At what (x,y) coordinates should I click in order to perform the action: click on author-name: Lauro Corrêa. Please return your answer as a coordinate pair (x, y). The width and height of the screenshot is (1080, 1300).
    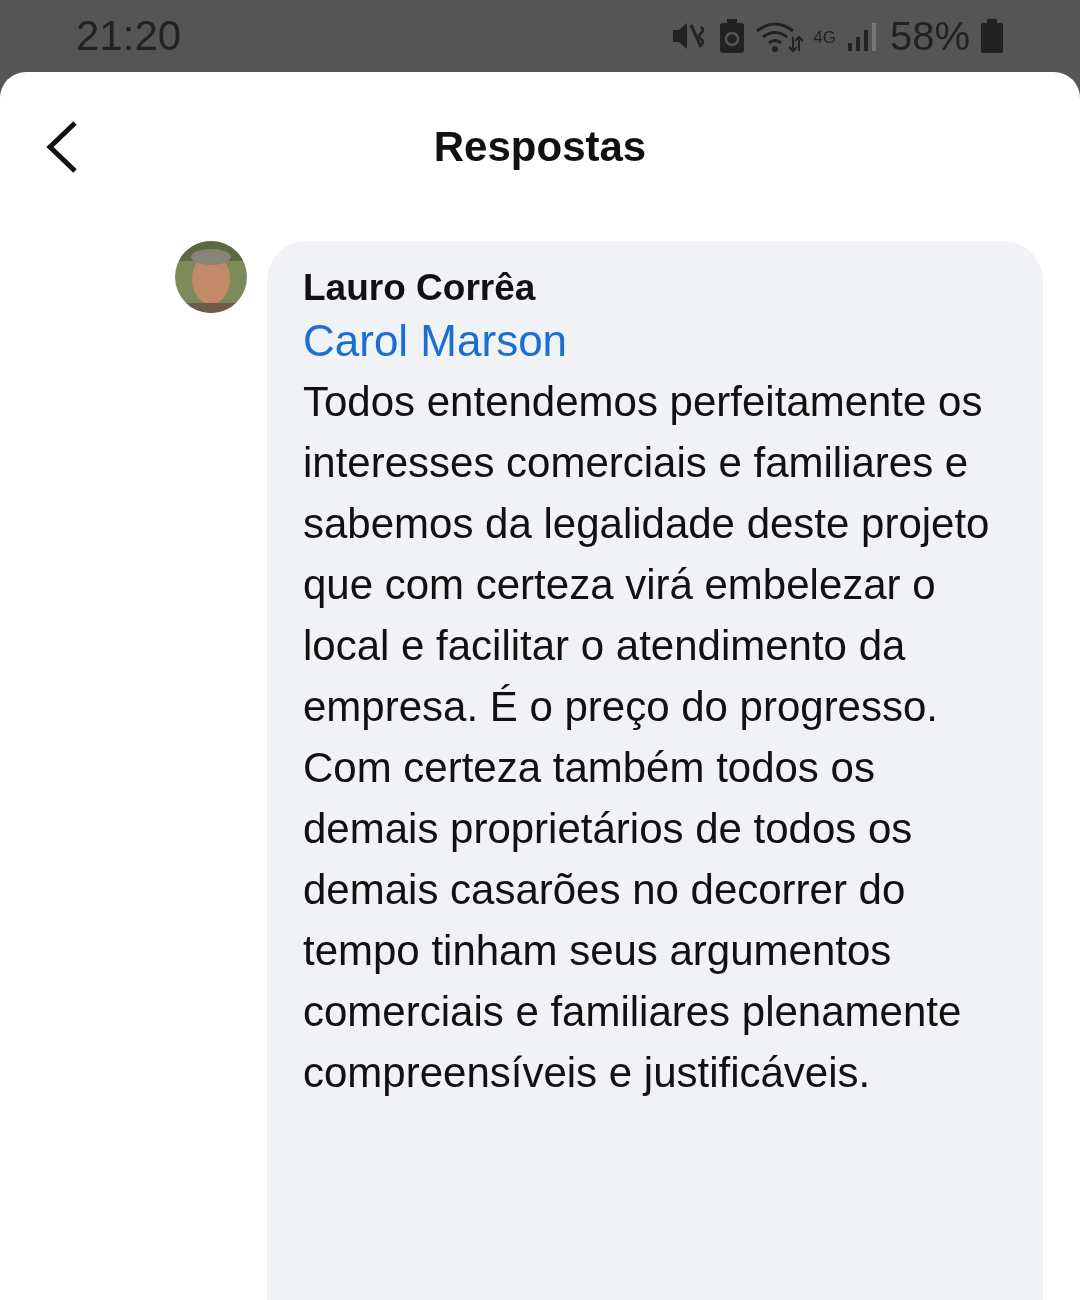
    Looking at the image, I should click on (419, 288).